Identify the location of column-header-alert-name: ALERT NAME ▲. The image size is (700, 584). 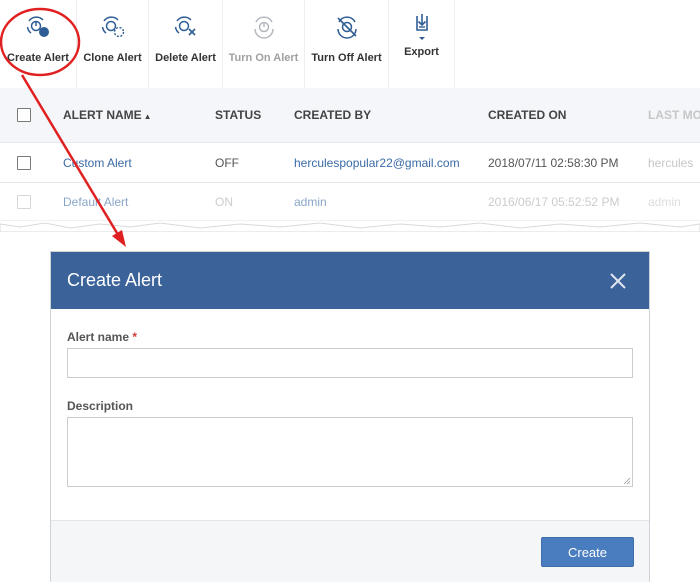
(107, 115).